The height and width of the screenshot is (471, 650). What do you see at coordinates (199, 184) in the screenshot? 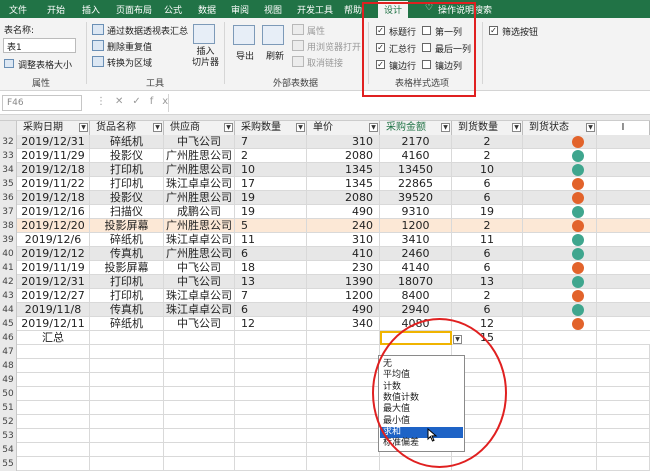
I see `cell-supplier: 珠江卓卓公司` at bounding box center [199, 184].